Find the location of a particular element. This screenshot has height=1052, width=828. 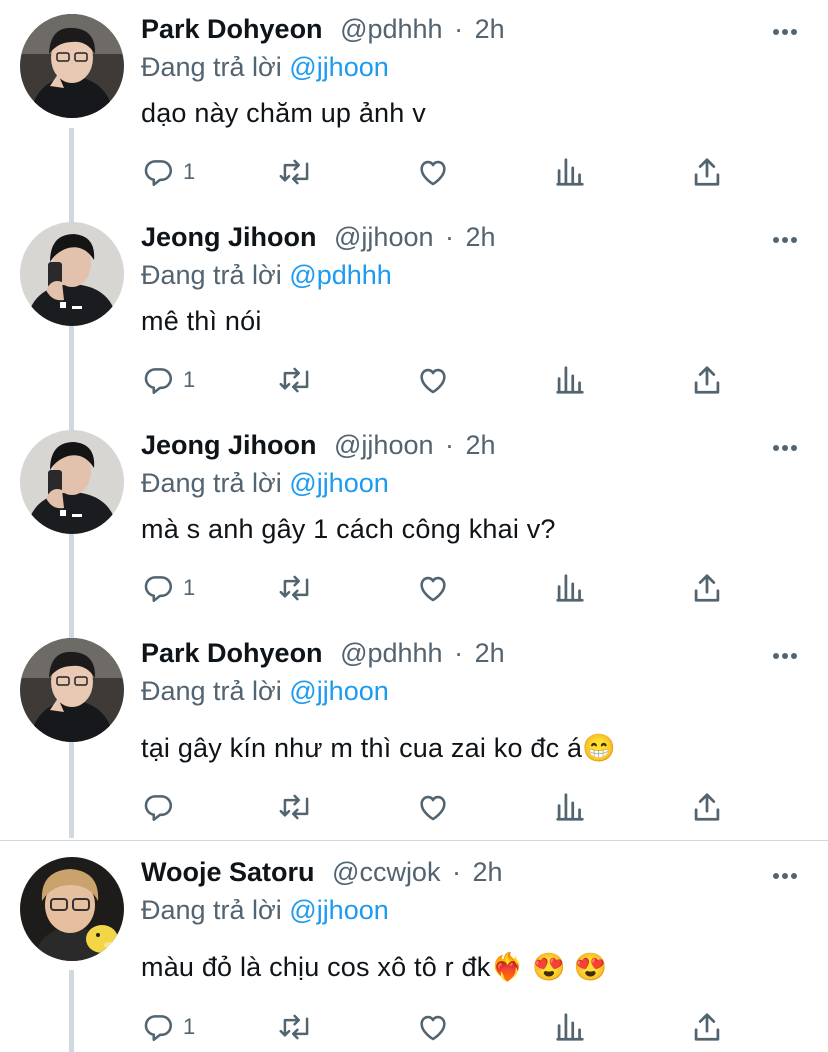

tweet-text: màu đỏ là chịu cos xô tô r đk is located at coordinates (316, 967).